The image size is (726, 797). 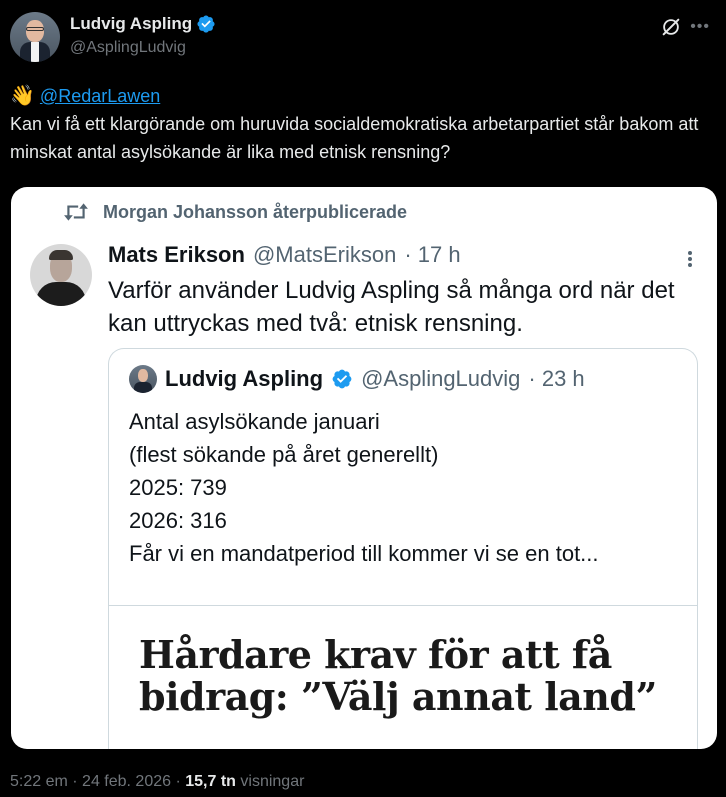 What do you see at coordinates (690, 259) in the screenshot?
I see `embedded-more-icon` at bounding box center [690, 259].